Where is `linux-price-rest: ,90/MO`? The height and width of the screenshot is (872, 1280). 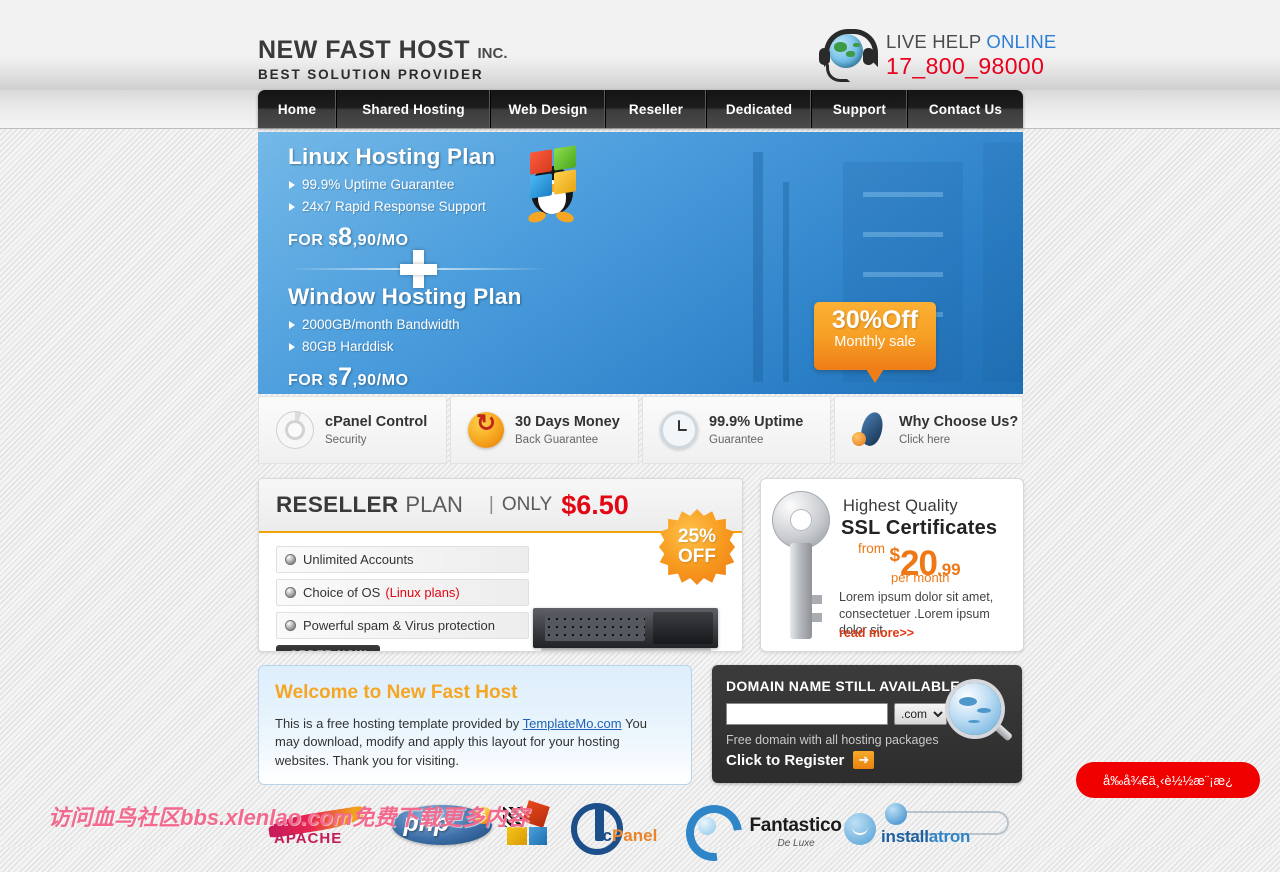
linux-price-rest: ,90/MO is located at coordinates (380, 240).